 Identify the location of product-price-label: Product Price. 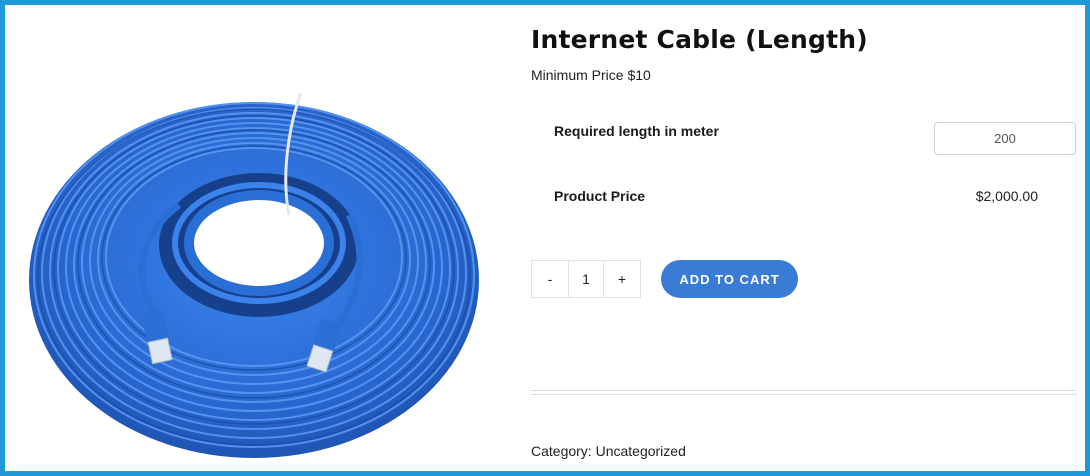
(600, 196).